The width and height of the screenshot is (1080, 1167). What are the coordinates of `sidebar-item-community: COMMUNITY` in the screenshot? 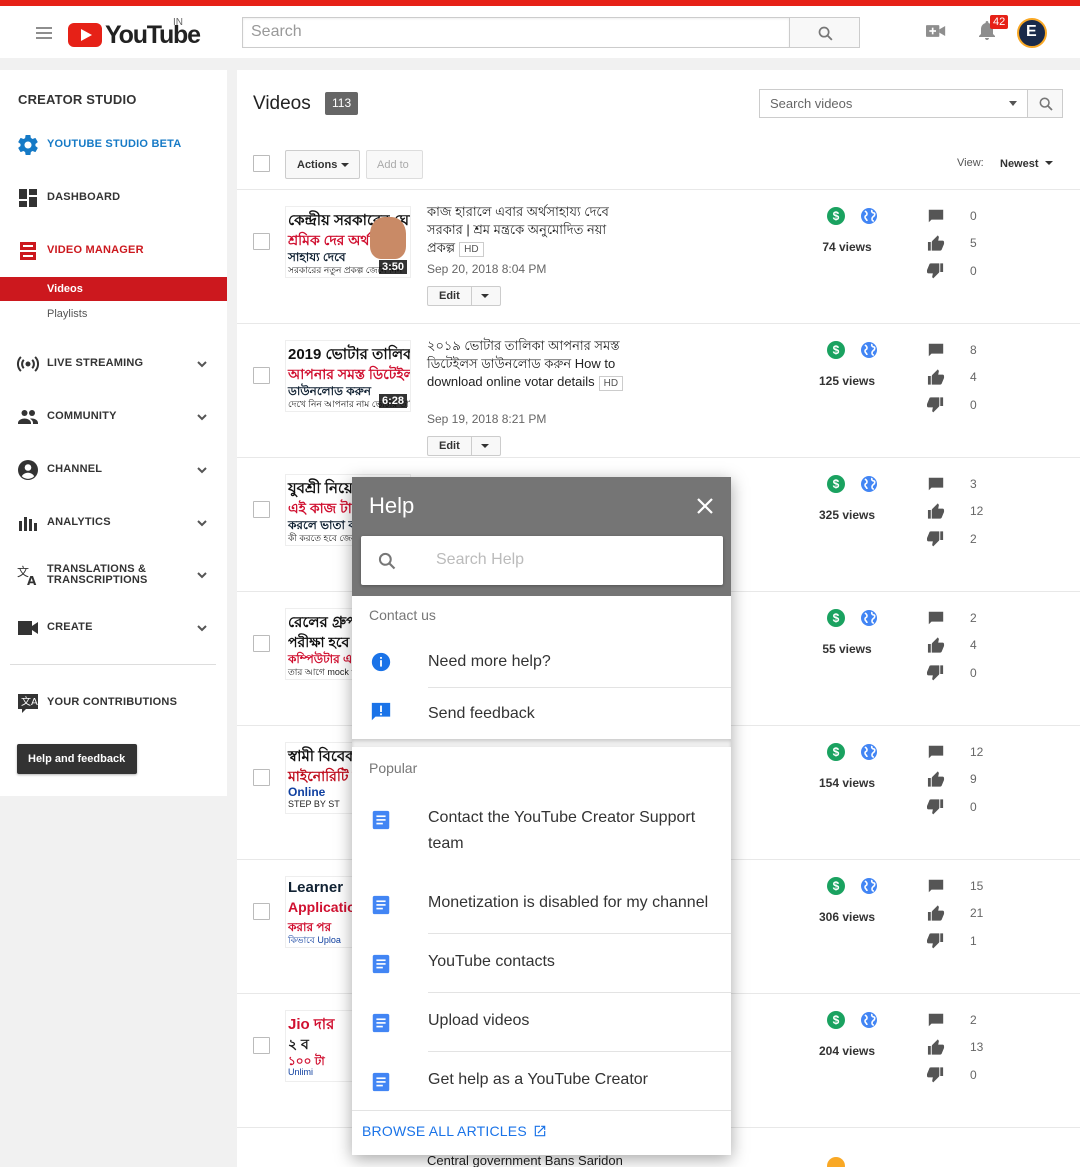 It's located at (113, 417).